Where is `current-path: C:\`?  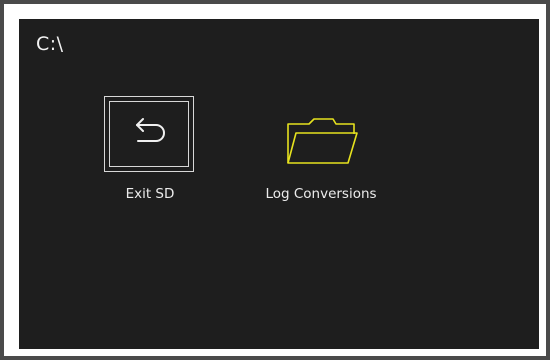 current-path: C:\ is located at coordinates (50, 44).